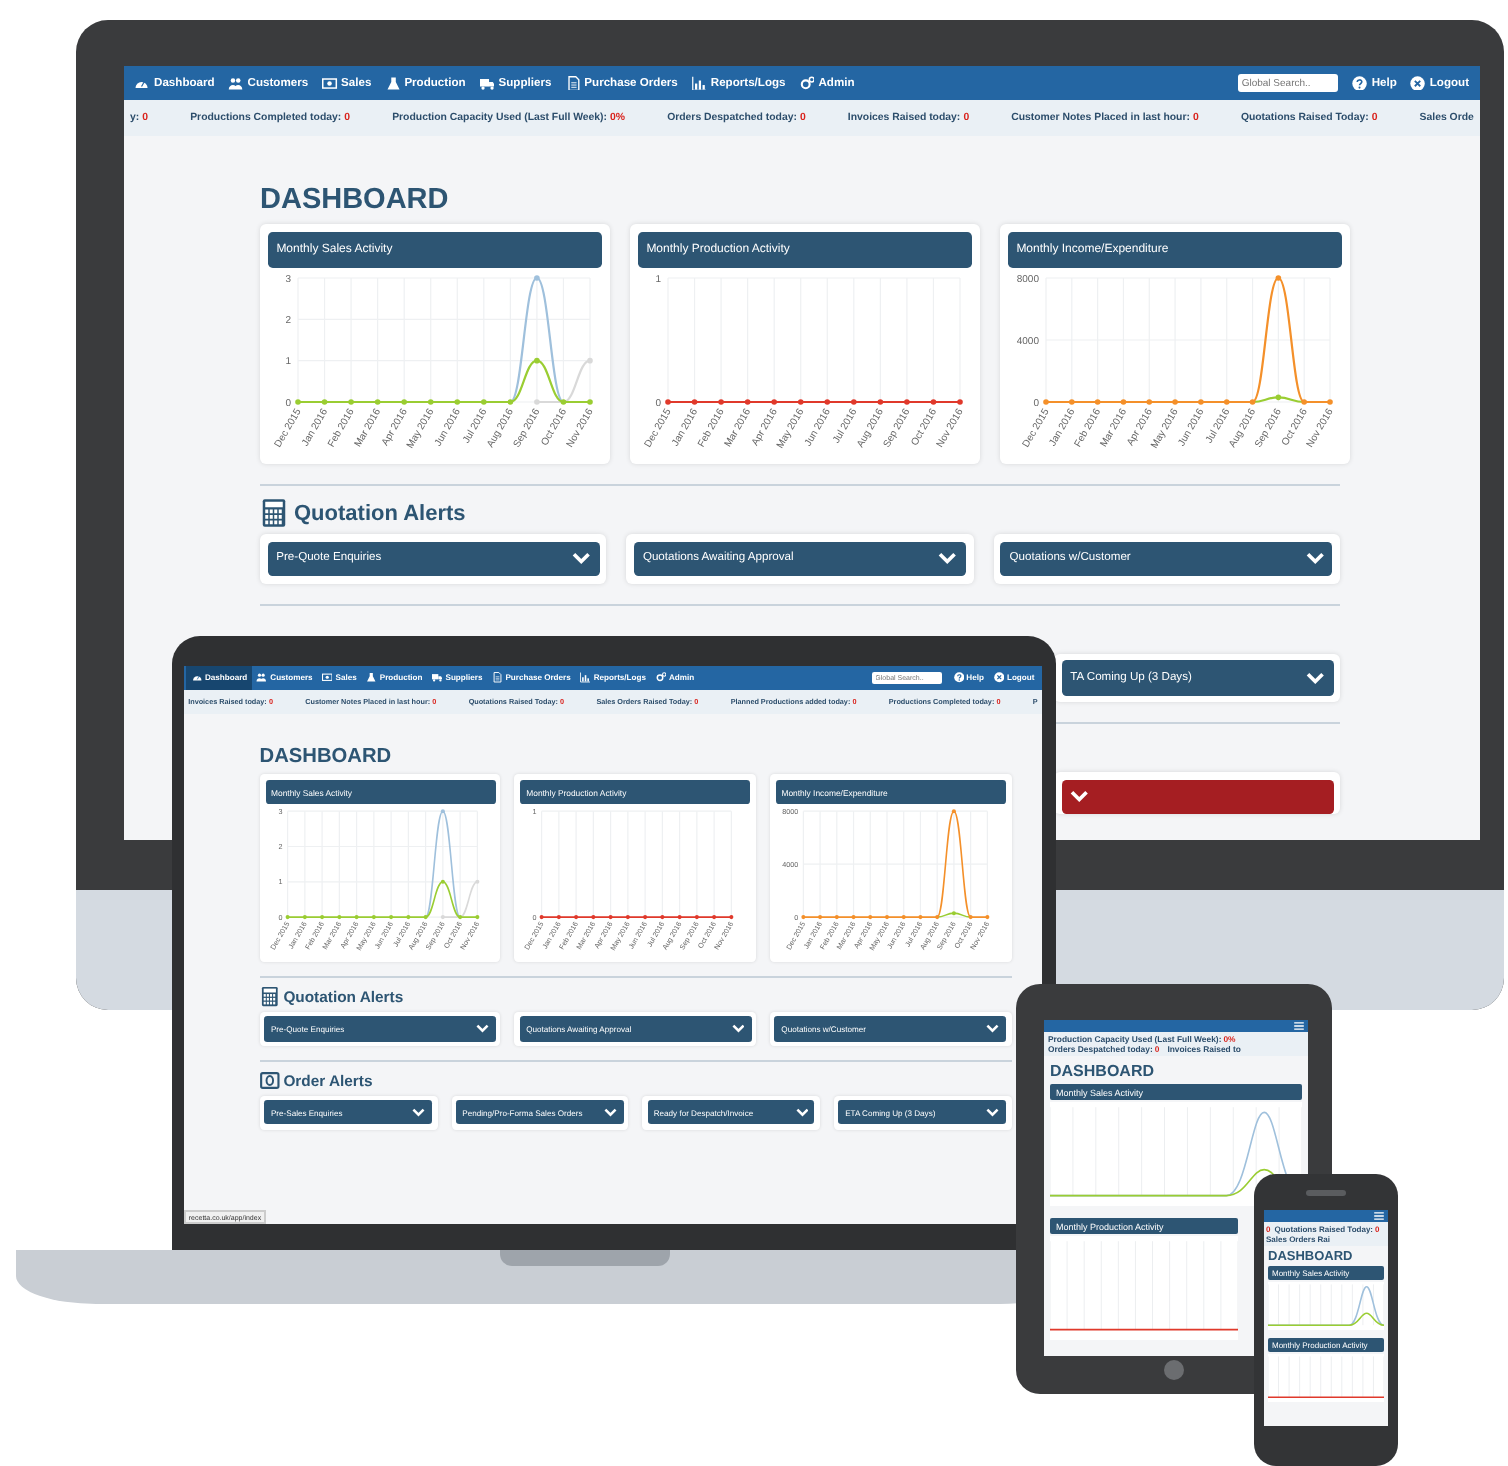 The height and width of the screenshot is (1466, 1508). Describe the element at coordinates (380, 513) in the screenshot. I see `section-title: Quotation Alerts` at that location.